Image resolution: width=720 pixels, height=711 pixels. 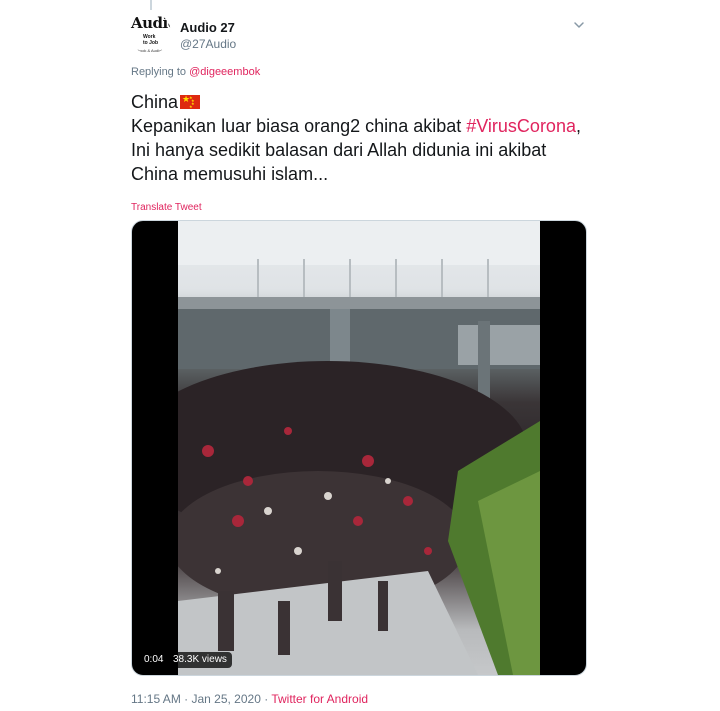 I want to click on display-name: Audio 27, so click(x=207, y=27).